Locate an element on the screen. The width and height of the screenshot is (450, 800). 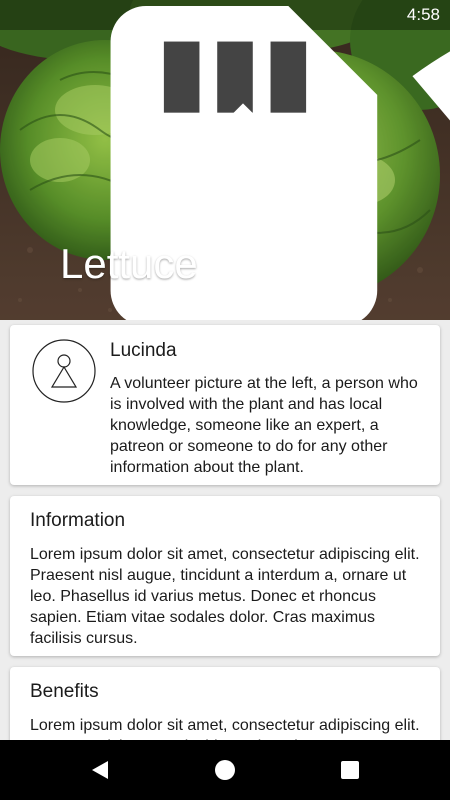
person-icon is located at coordinates (64, 371).